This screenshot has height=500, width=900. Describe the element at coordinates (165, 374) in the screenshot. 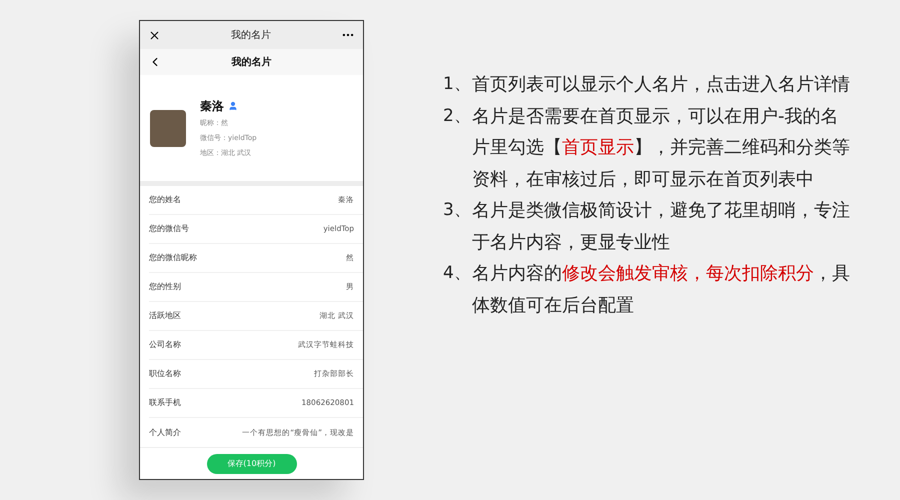

I see `field-label: 职位名称` at that location.